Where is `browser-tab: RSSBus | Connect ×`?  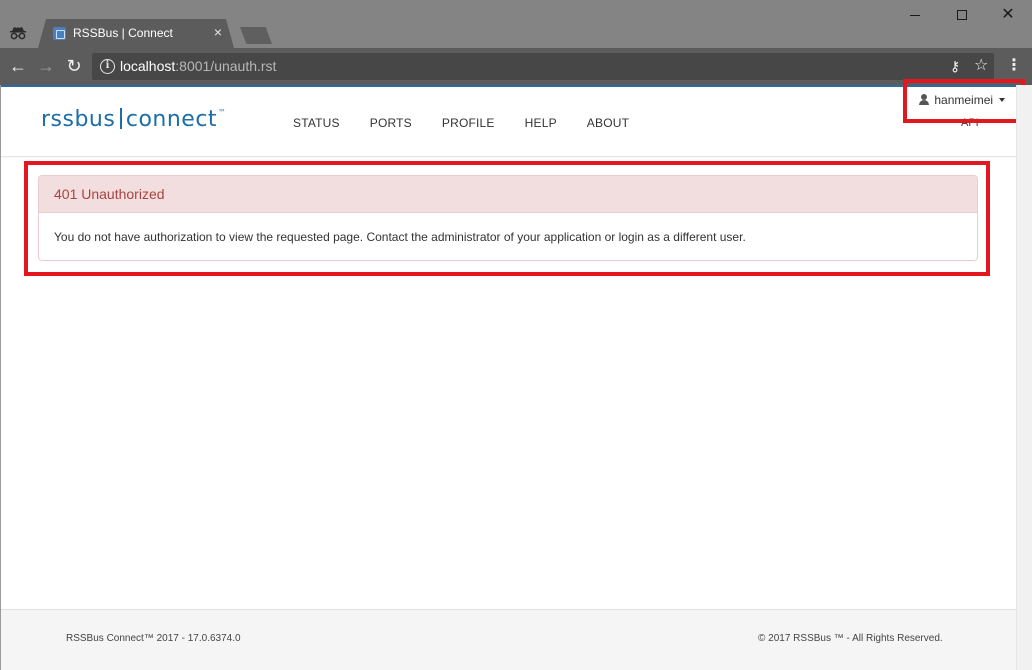
browser-tab: RSSBus | Connect × is located at coordinates (136, 33).